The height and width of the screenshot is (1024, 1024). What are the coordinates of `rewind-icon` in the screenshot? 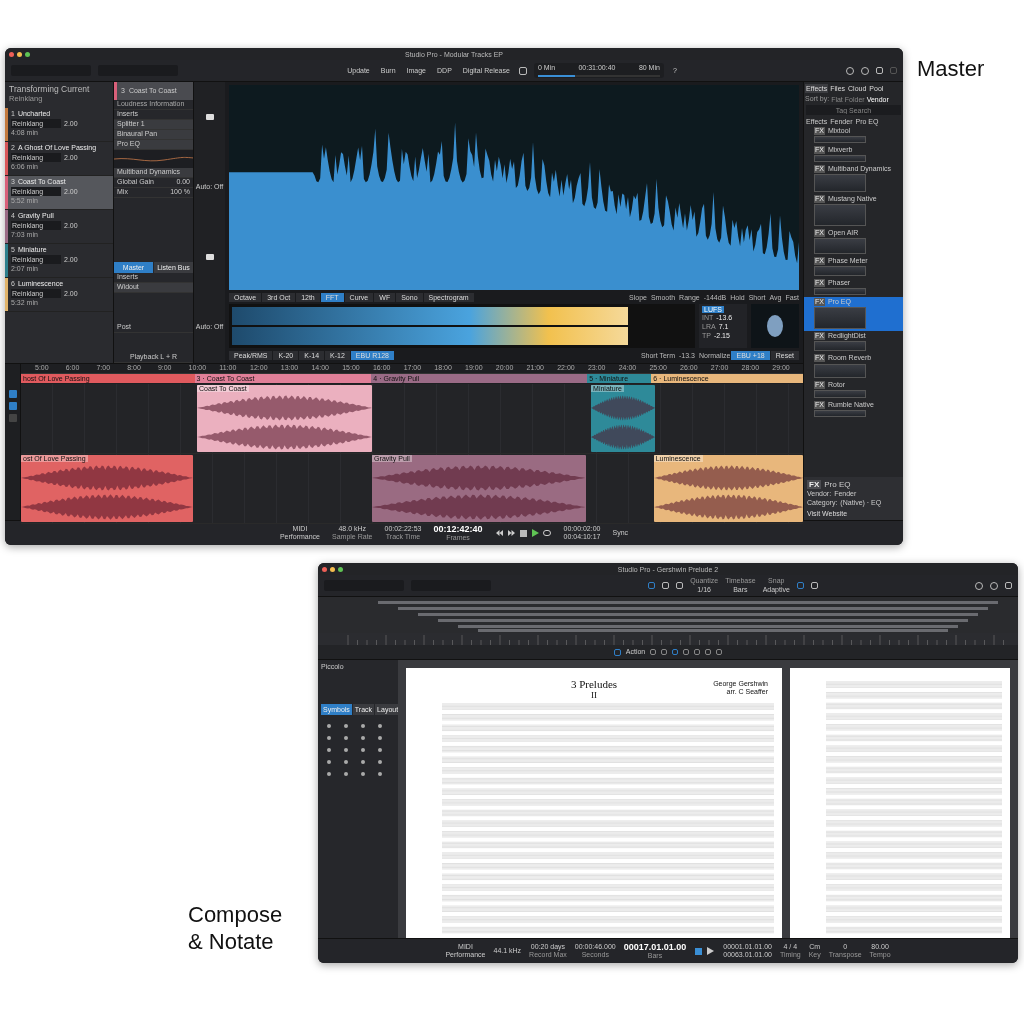 It's located at (499, 533).